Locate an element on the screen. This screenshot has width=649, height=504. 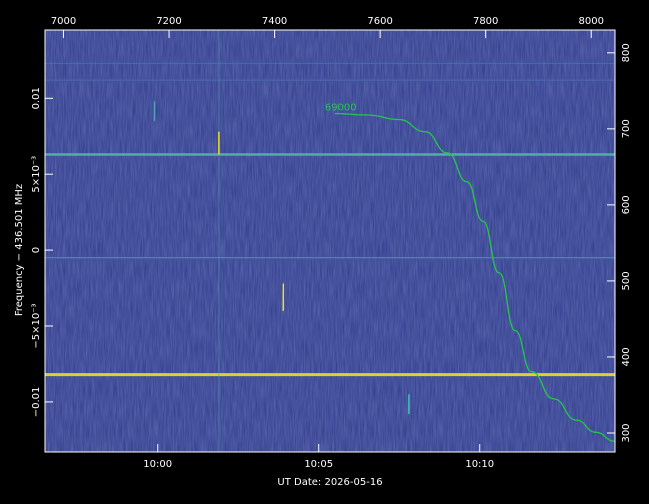
y-left-tick-label-1: 5×10⁻³ is located at coordinates (36, 174).